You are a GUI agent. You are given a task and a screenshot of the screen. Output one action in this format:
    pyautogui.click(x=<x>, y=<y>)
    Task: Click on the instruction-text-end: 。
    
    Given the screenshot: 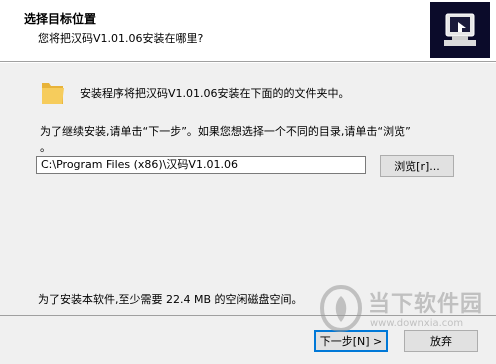 What is the action you would take?
    pyautogui.click(x=45, y=147)
    